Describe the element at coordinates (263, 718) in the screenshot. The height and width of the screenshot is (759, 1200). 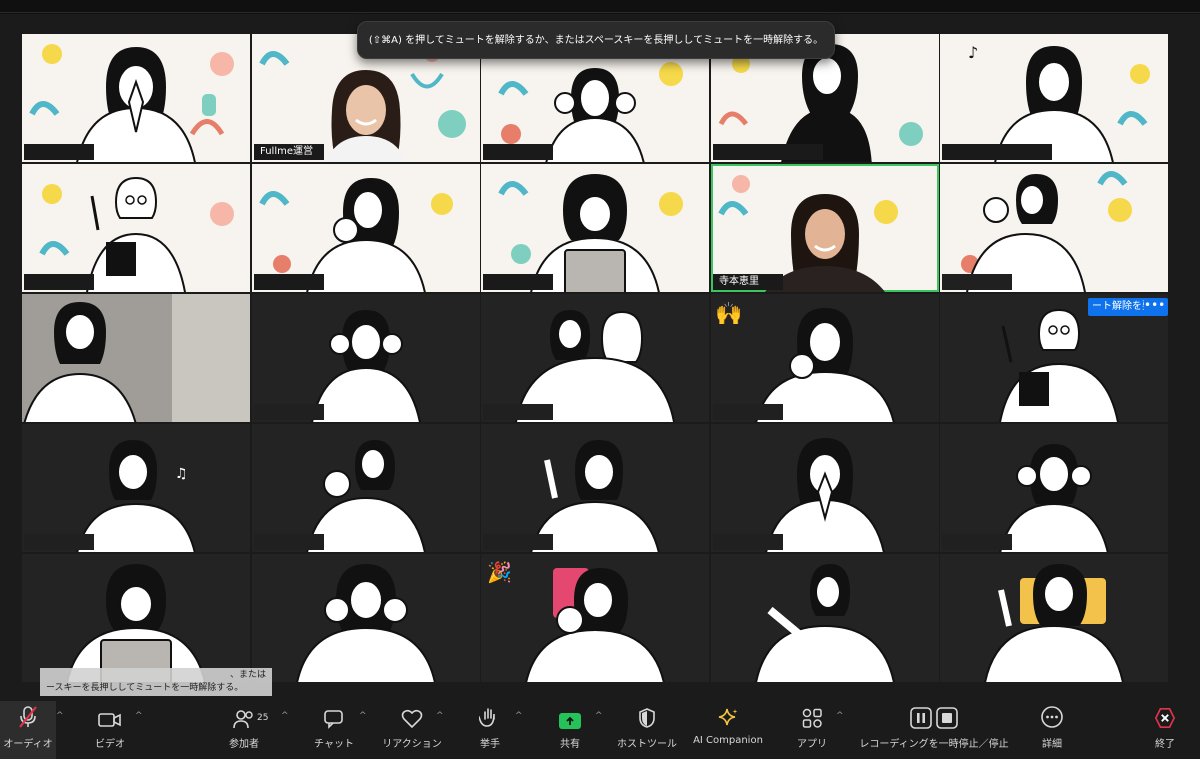
I see `participants-count: 25` at that location.